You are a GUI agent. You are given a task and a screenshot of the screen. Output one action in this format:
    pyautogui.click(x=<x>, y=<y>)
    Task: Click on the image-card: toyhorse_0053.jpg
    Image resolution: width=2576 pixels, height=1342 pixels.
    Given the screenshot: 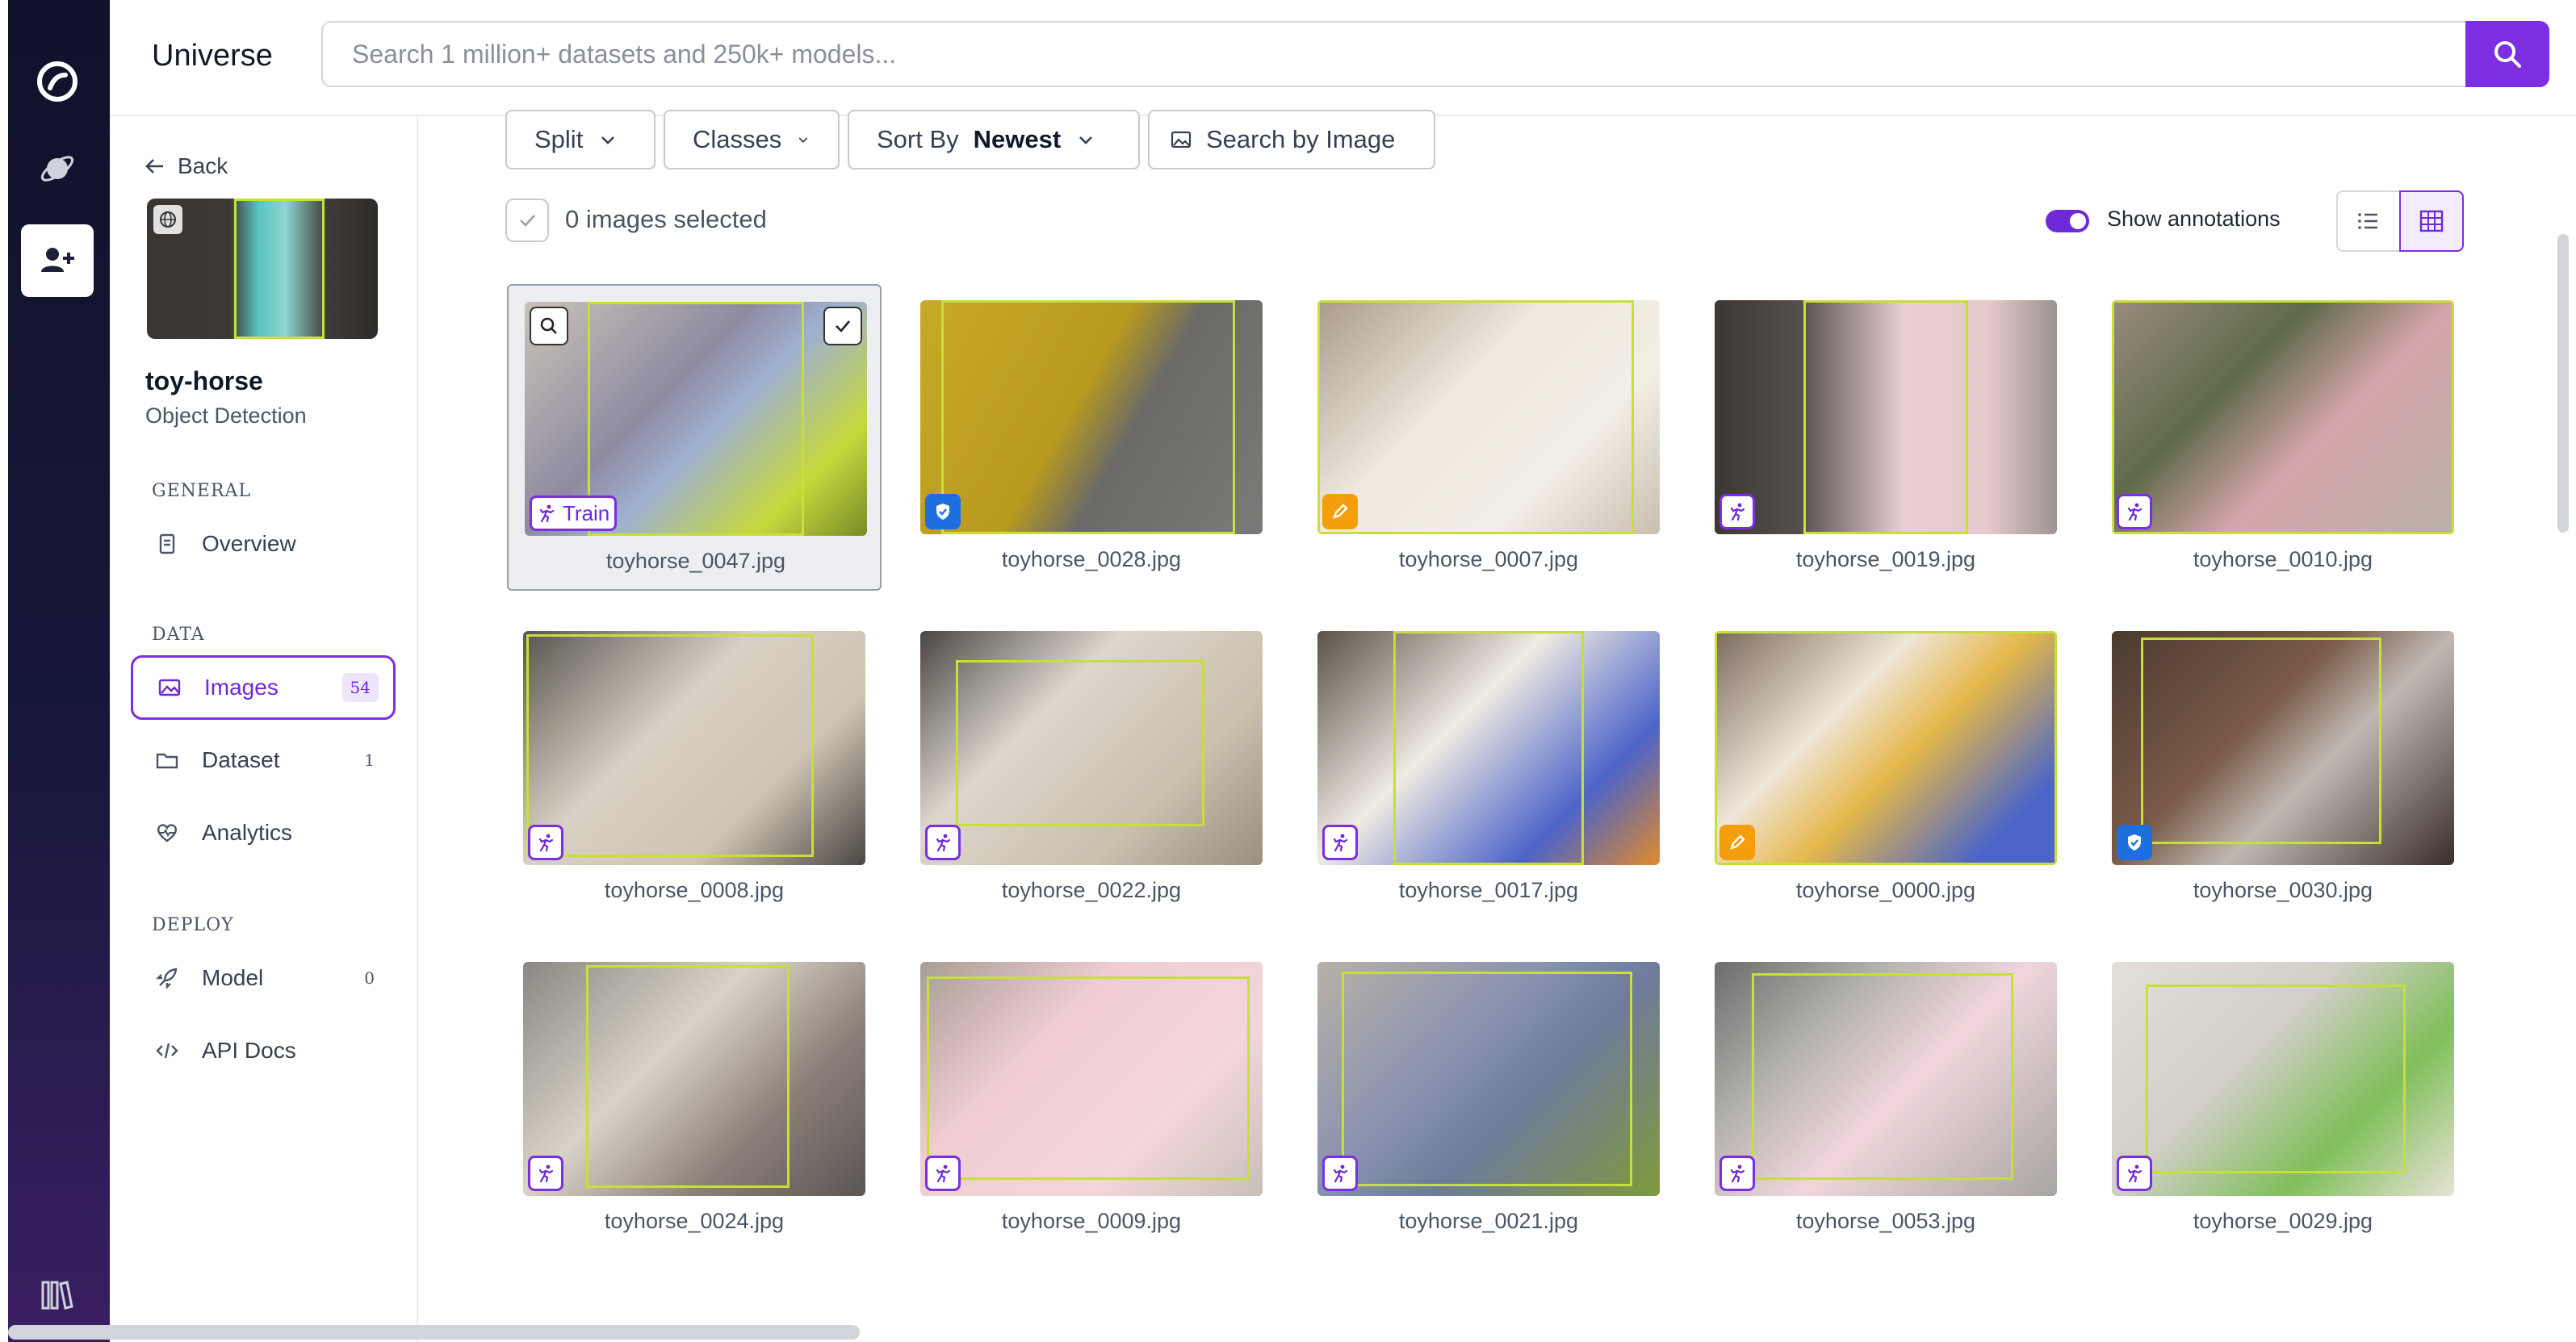 What is the action you would take?
    pyautogui.click(x=1885, y=1099)
    